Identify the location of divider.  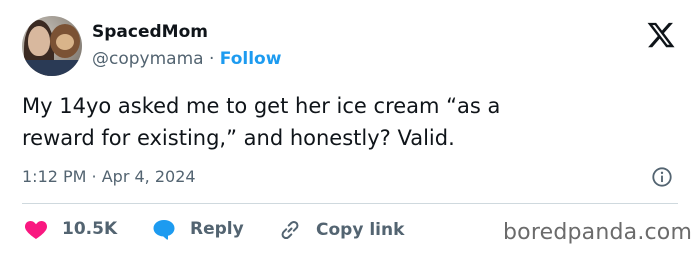
(350, 203).